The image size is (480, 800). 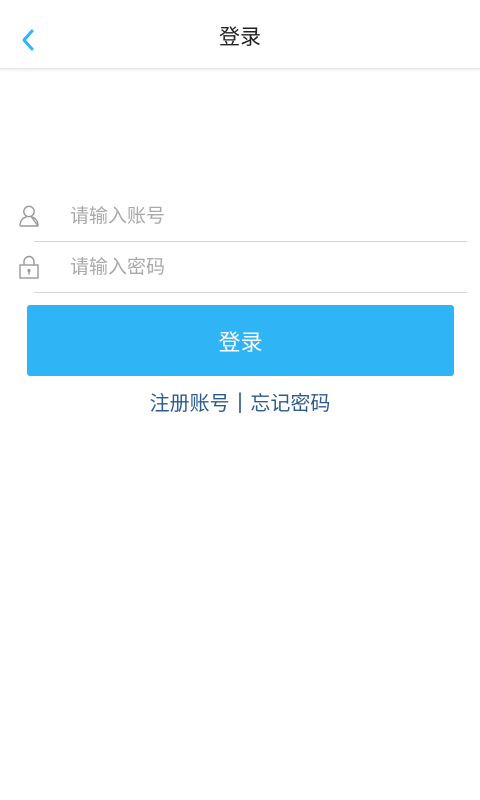 I want to click on password-field, so click(x=240, y=267).